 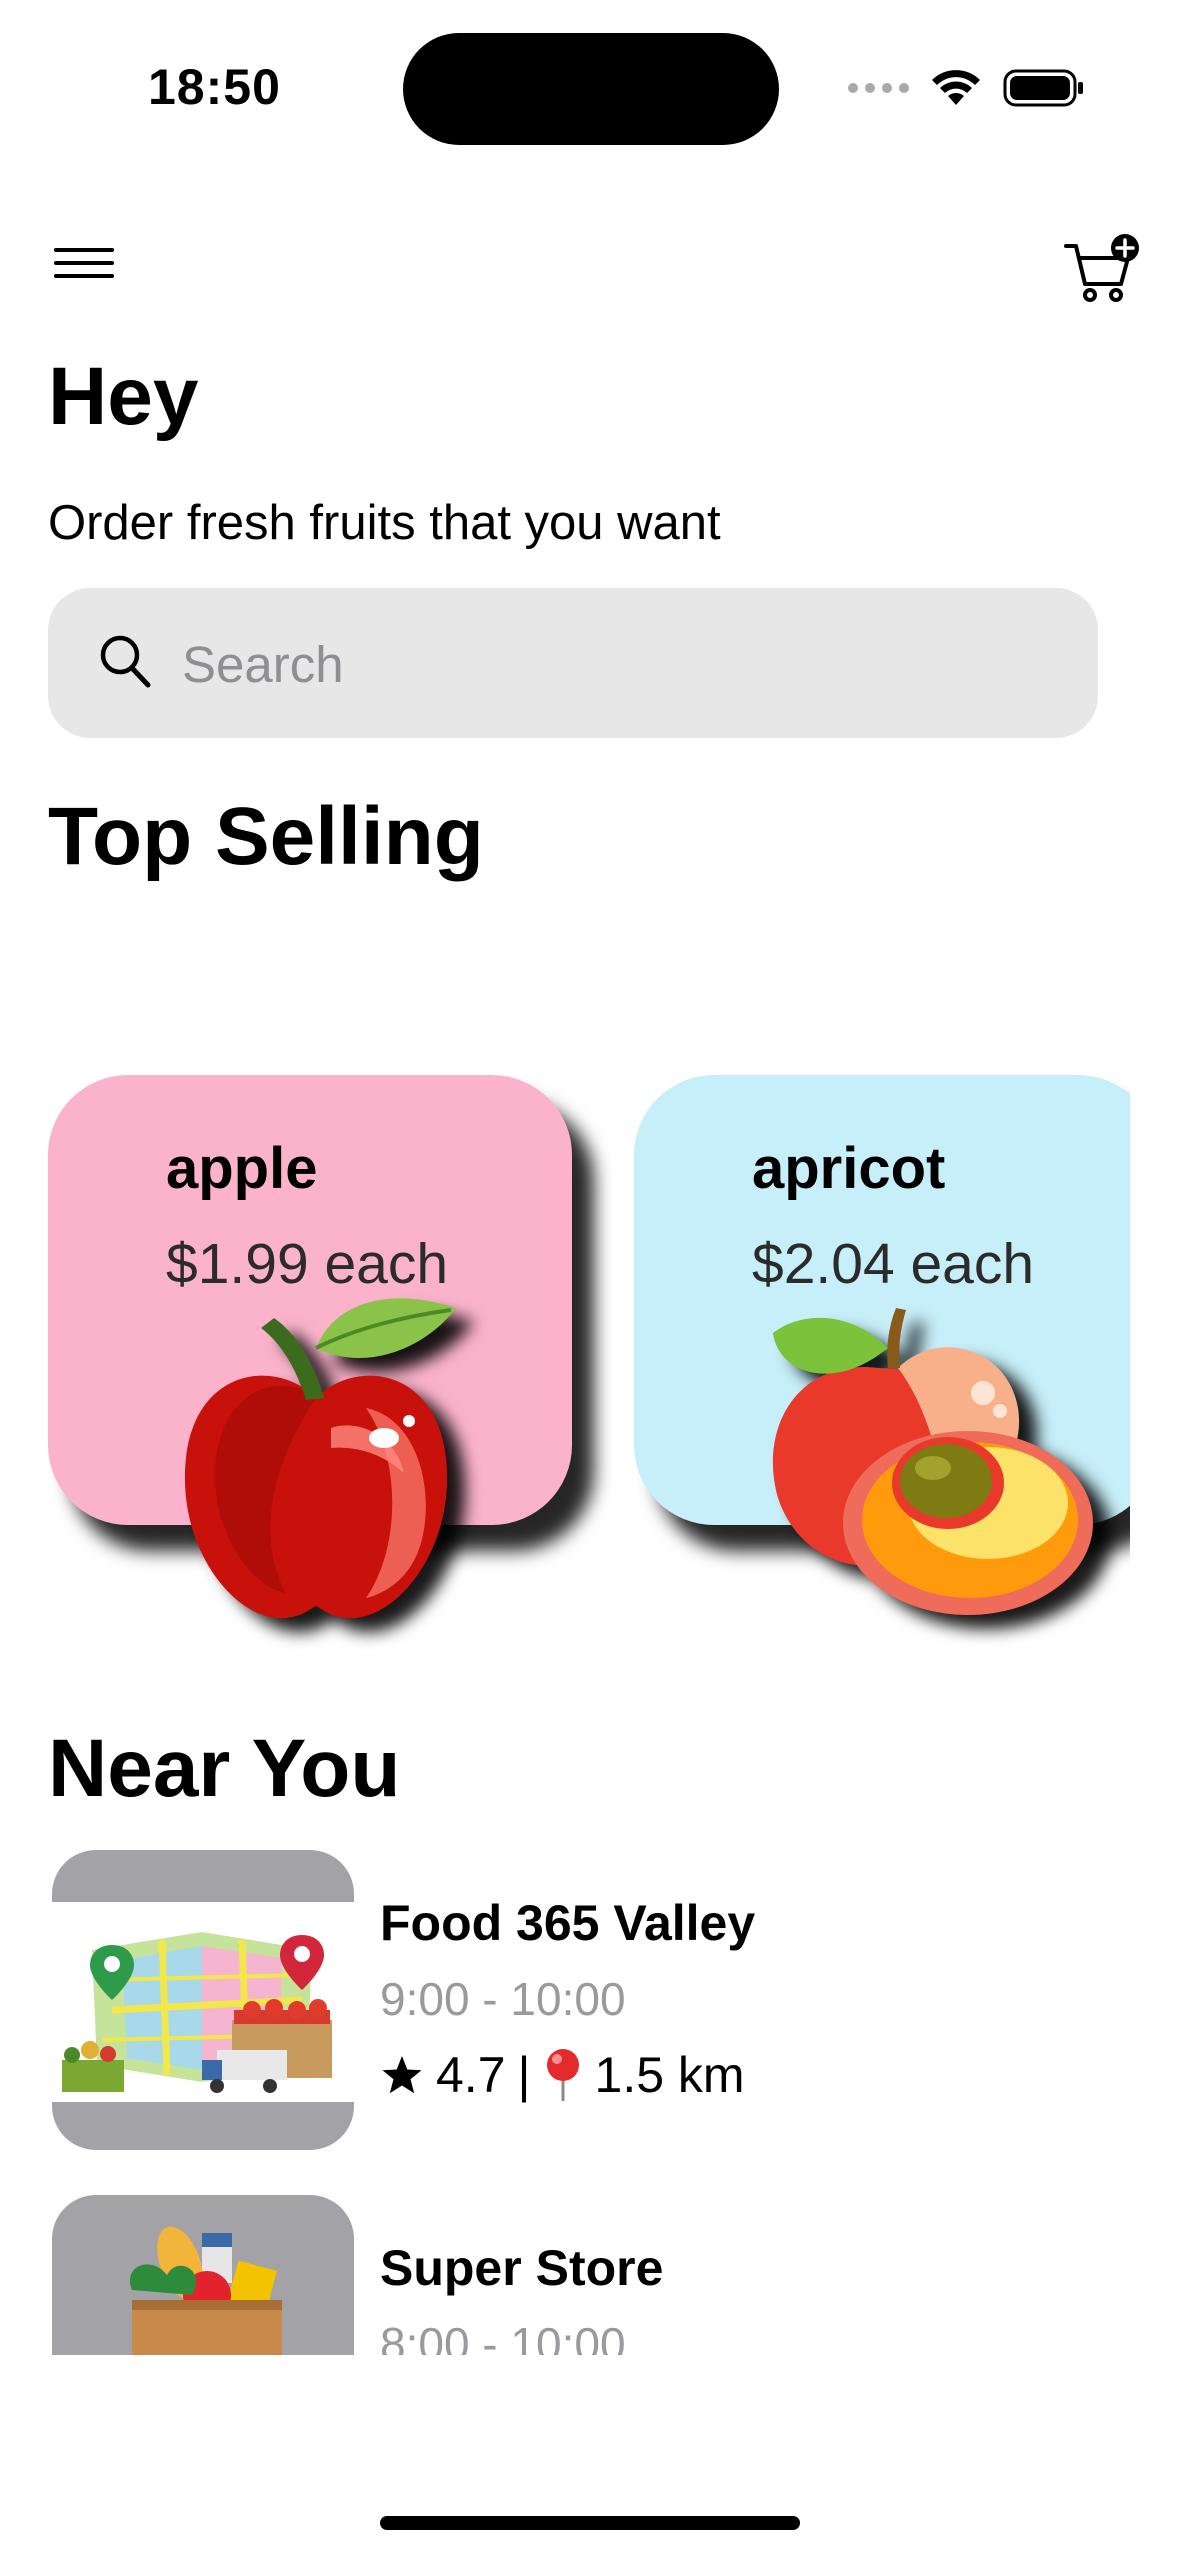 What do you see at coordinates (590, 2523) in the screenshot?
I see `home-indicator` at bounding box center [590, 2523].